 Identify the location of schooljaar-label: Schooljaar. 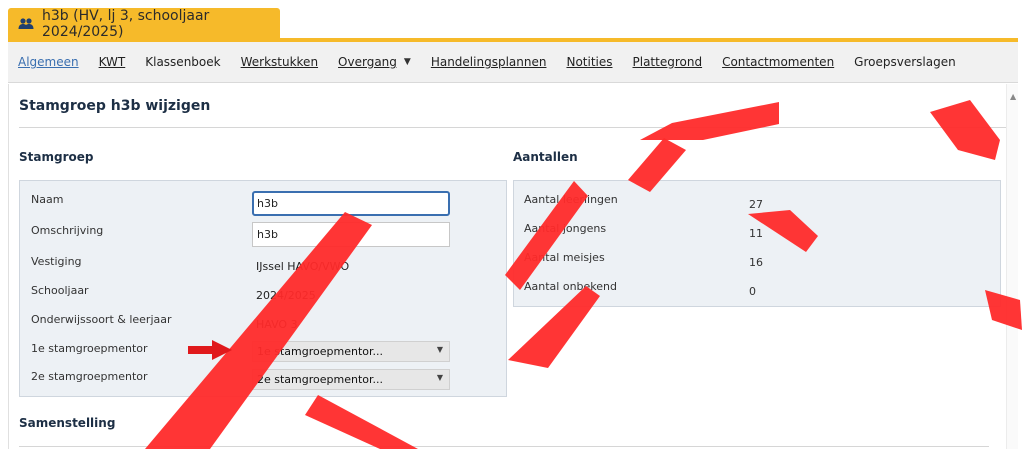
(60, 290).